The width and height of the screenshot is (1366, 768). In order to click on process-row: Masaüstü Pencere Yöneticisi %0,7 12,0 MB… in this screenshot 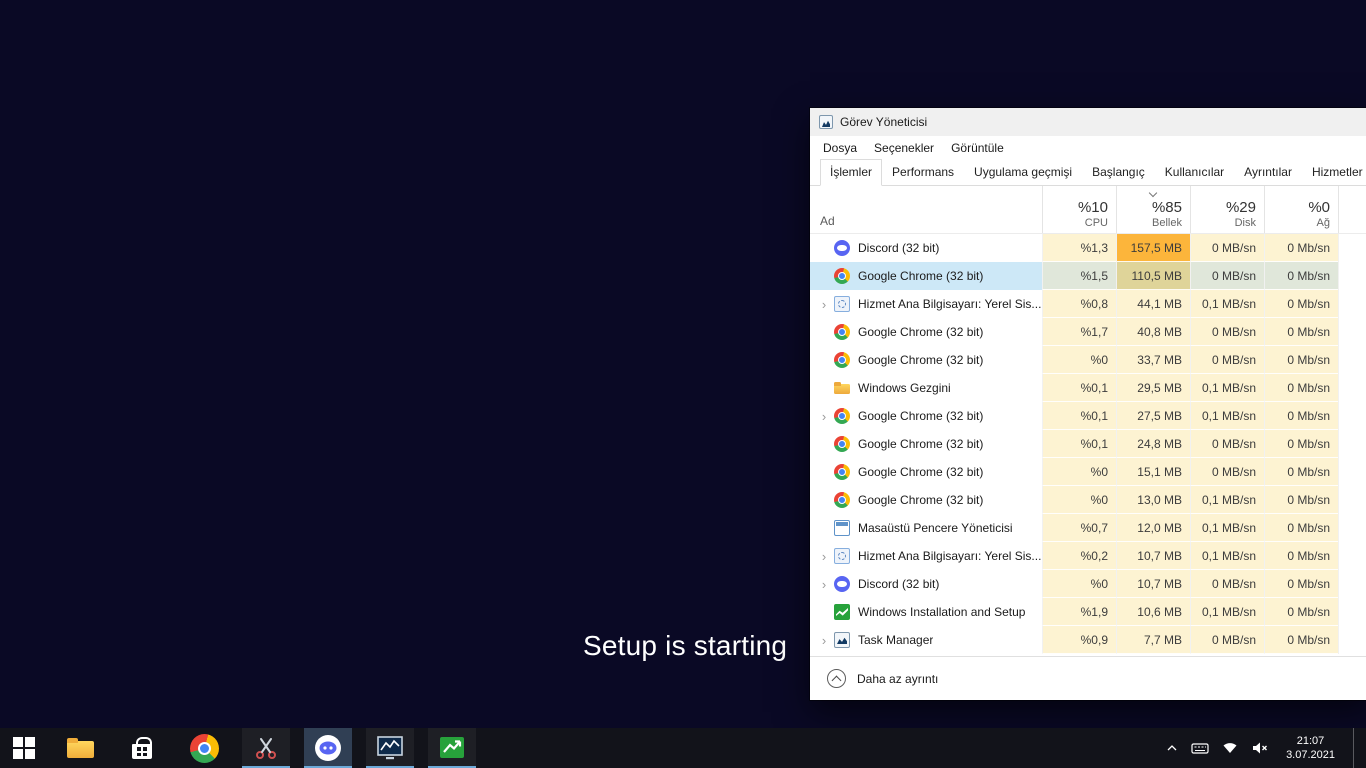, I will do `click(1088, 528)`.